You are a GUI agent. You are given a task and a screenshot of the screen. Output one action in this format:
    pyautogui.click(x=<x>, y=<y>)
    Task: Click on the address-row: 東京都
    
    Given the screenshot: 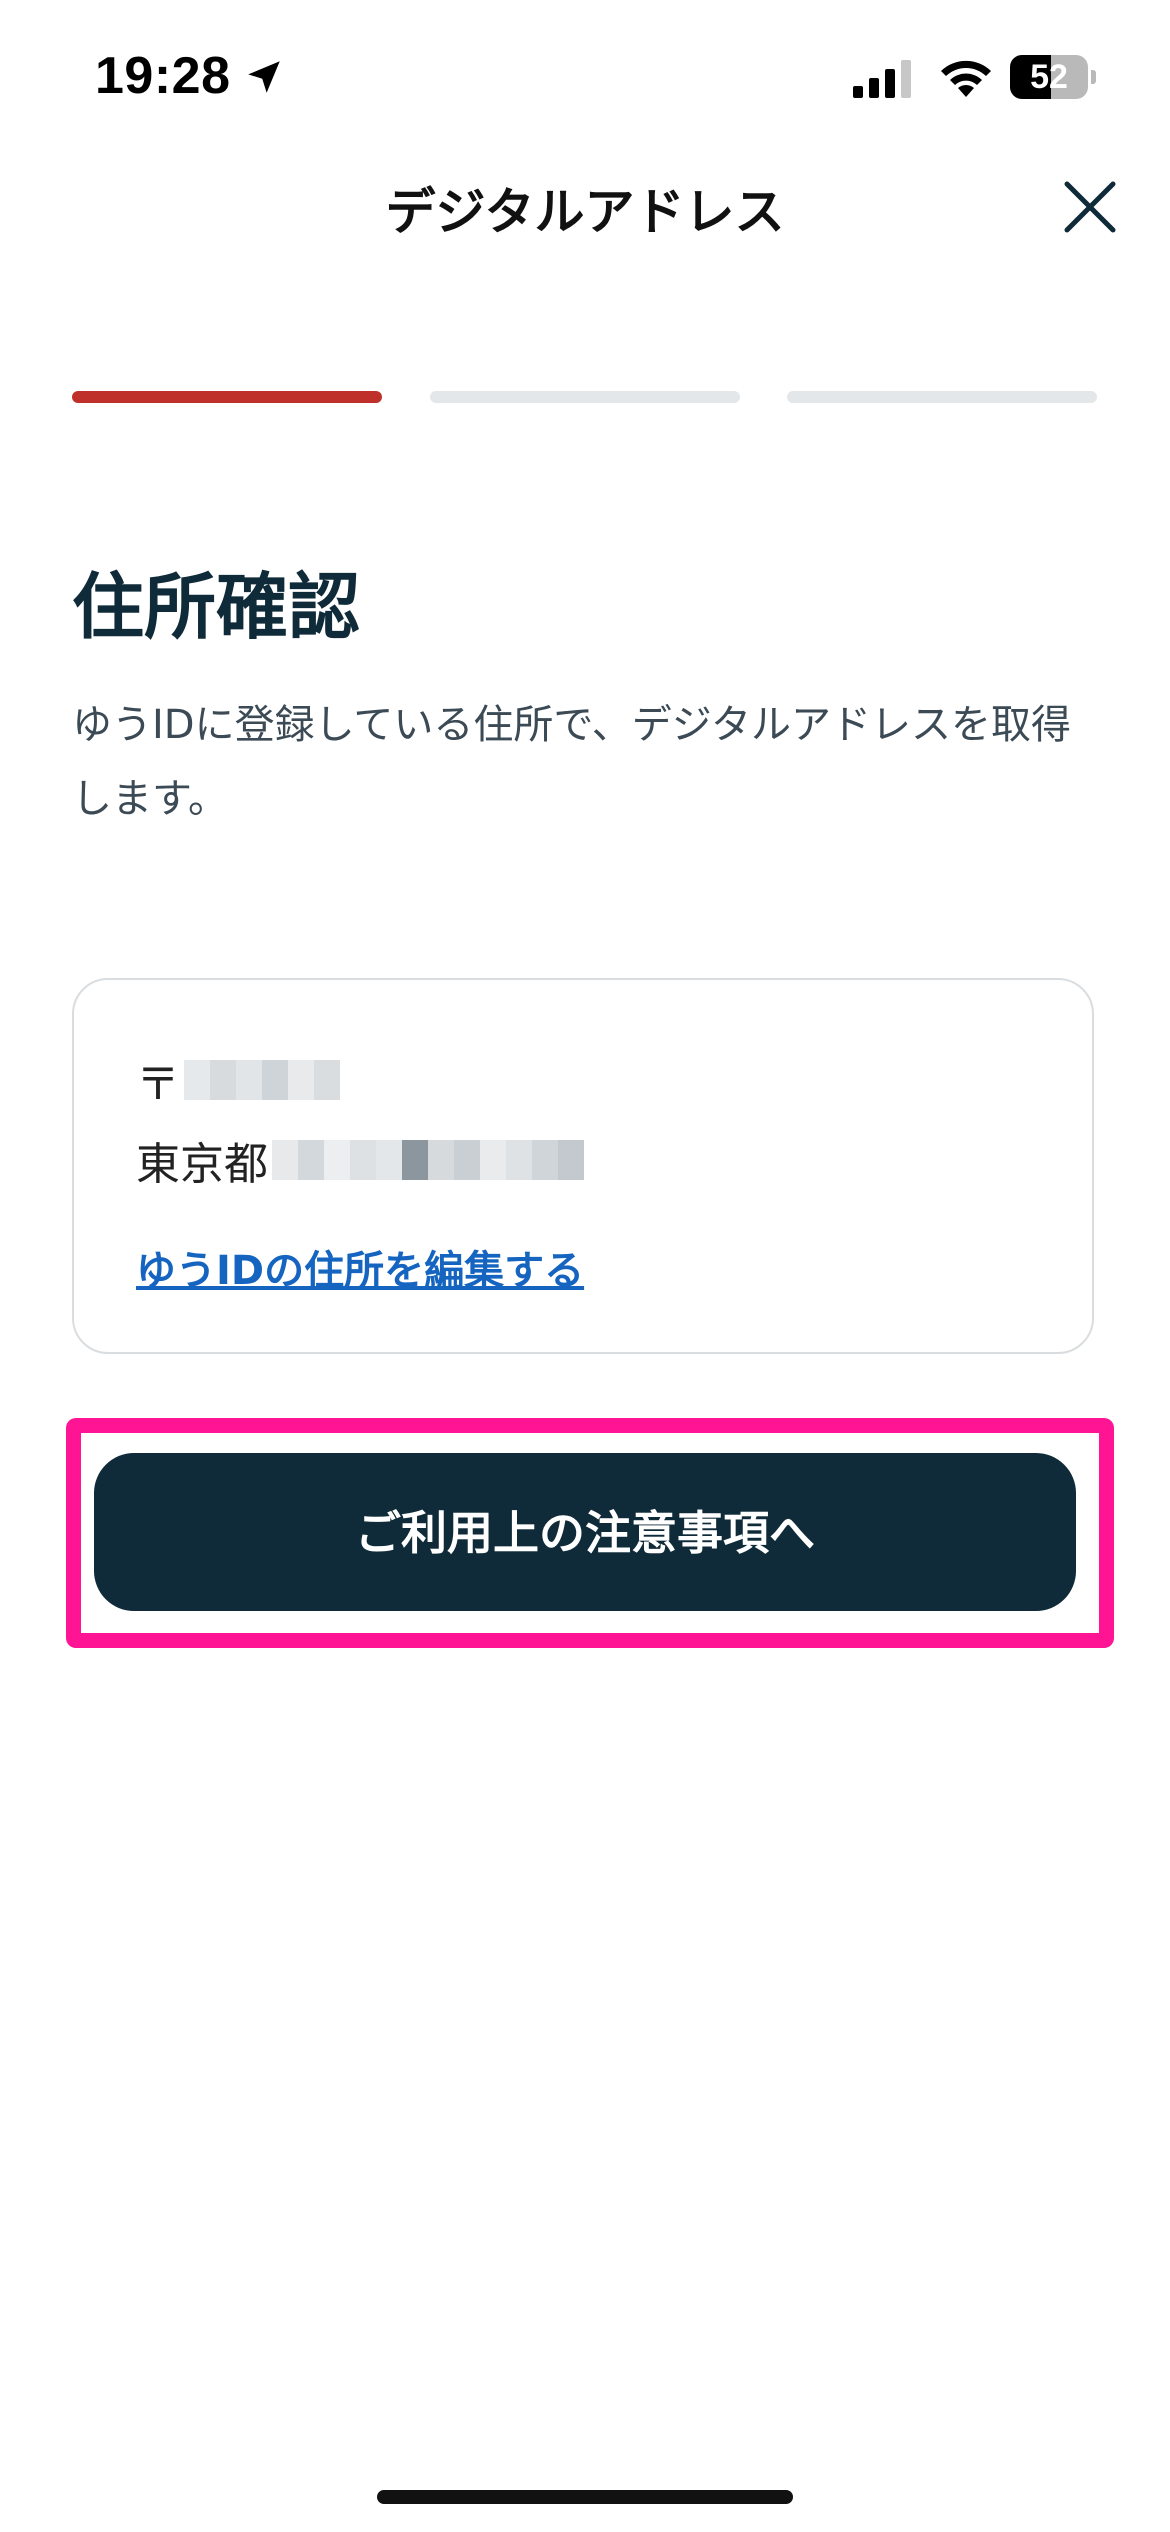 What is the action you would take?
    pyautogui.click(x=360, y=1160)
    